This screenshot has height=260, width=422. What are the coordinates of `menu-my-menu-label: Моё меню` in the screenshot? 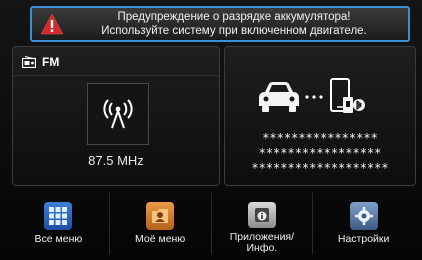 It's located at (160, 239).